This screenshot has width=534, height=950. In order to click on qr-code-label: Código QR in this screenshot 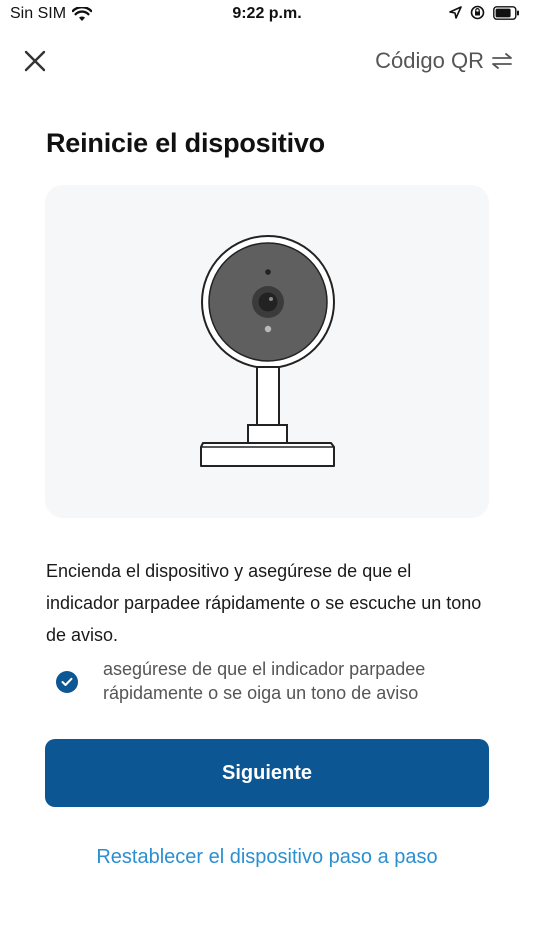, I will do `click(429, 60)`.